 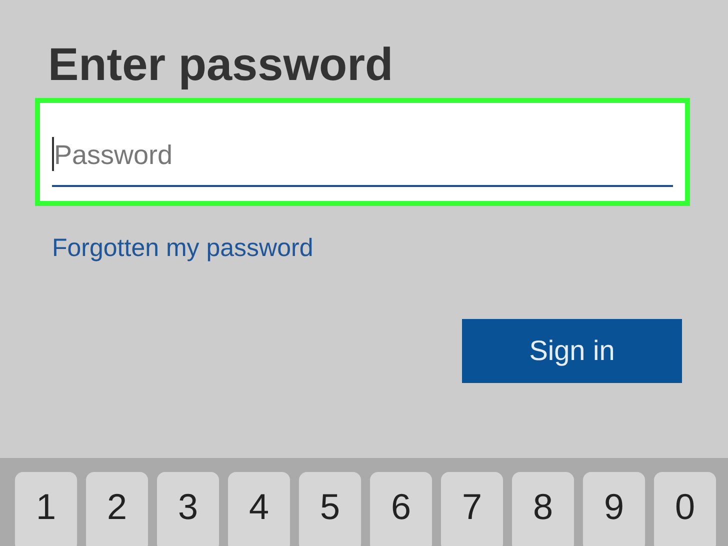 I want to click on password-field: Password, so click(x=362, y=156).